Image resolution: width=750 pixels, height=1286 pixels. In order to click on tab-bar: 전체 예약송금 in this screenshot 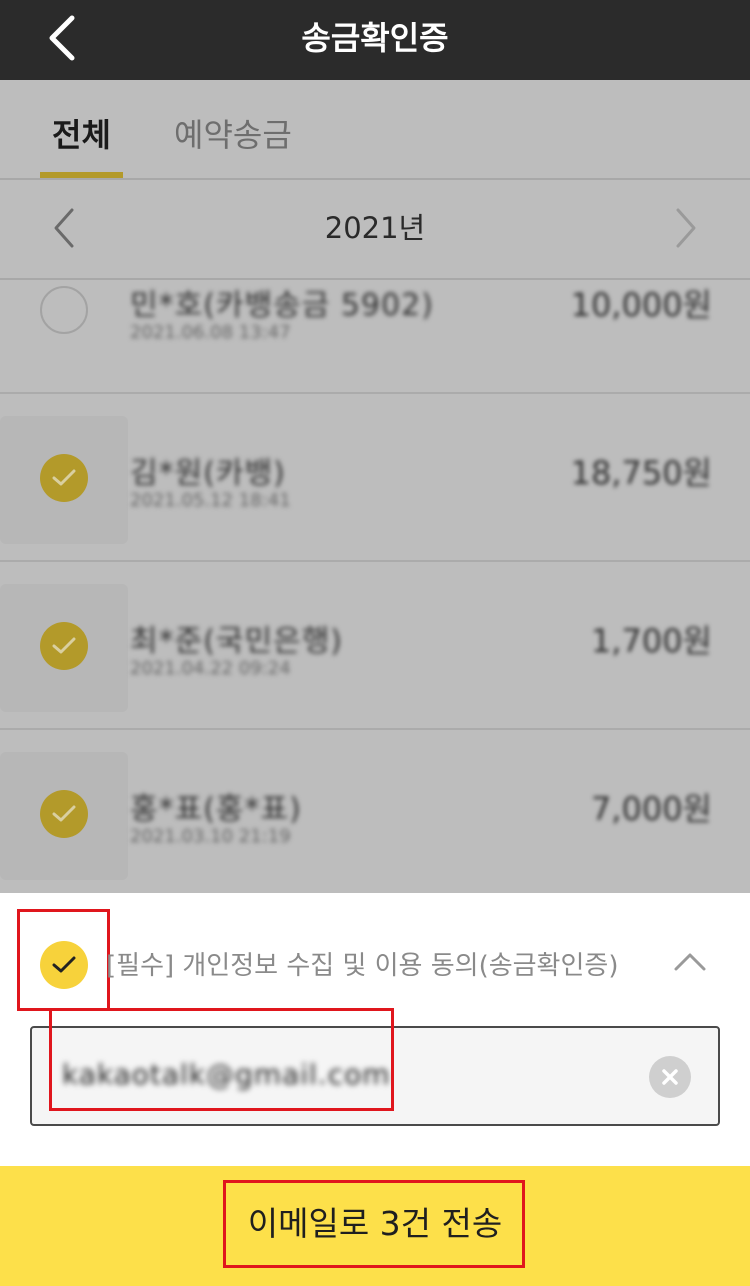, I will do `click(375, 130)`.